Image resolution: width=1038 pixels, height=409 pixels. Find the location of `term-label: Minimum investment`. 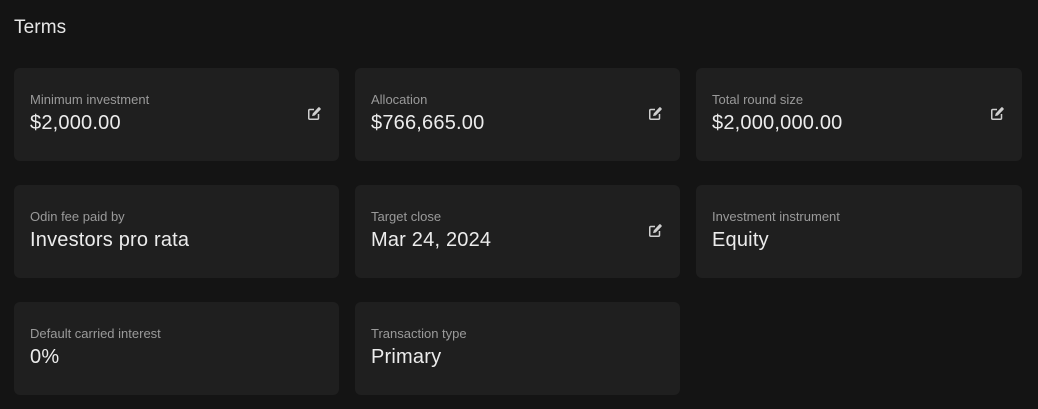

term-label: Minimum investment is located at coordinates (90, 99).